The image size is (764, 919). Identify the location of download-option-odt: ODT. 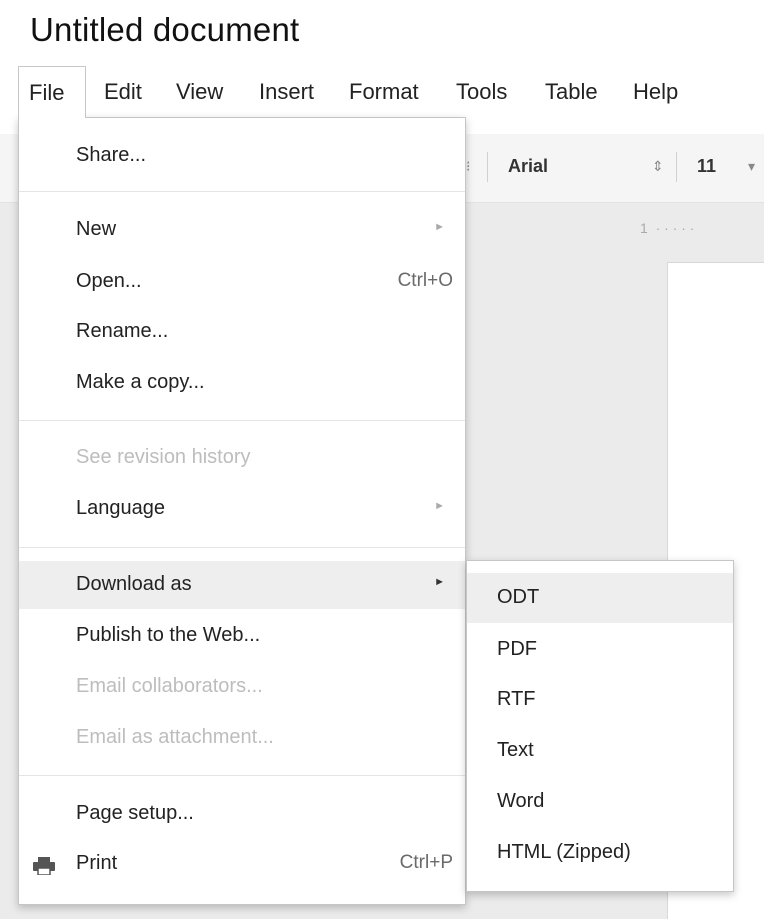
(600, 598).